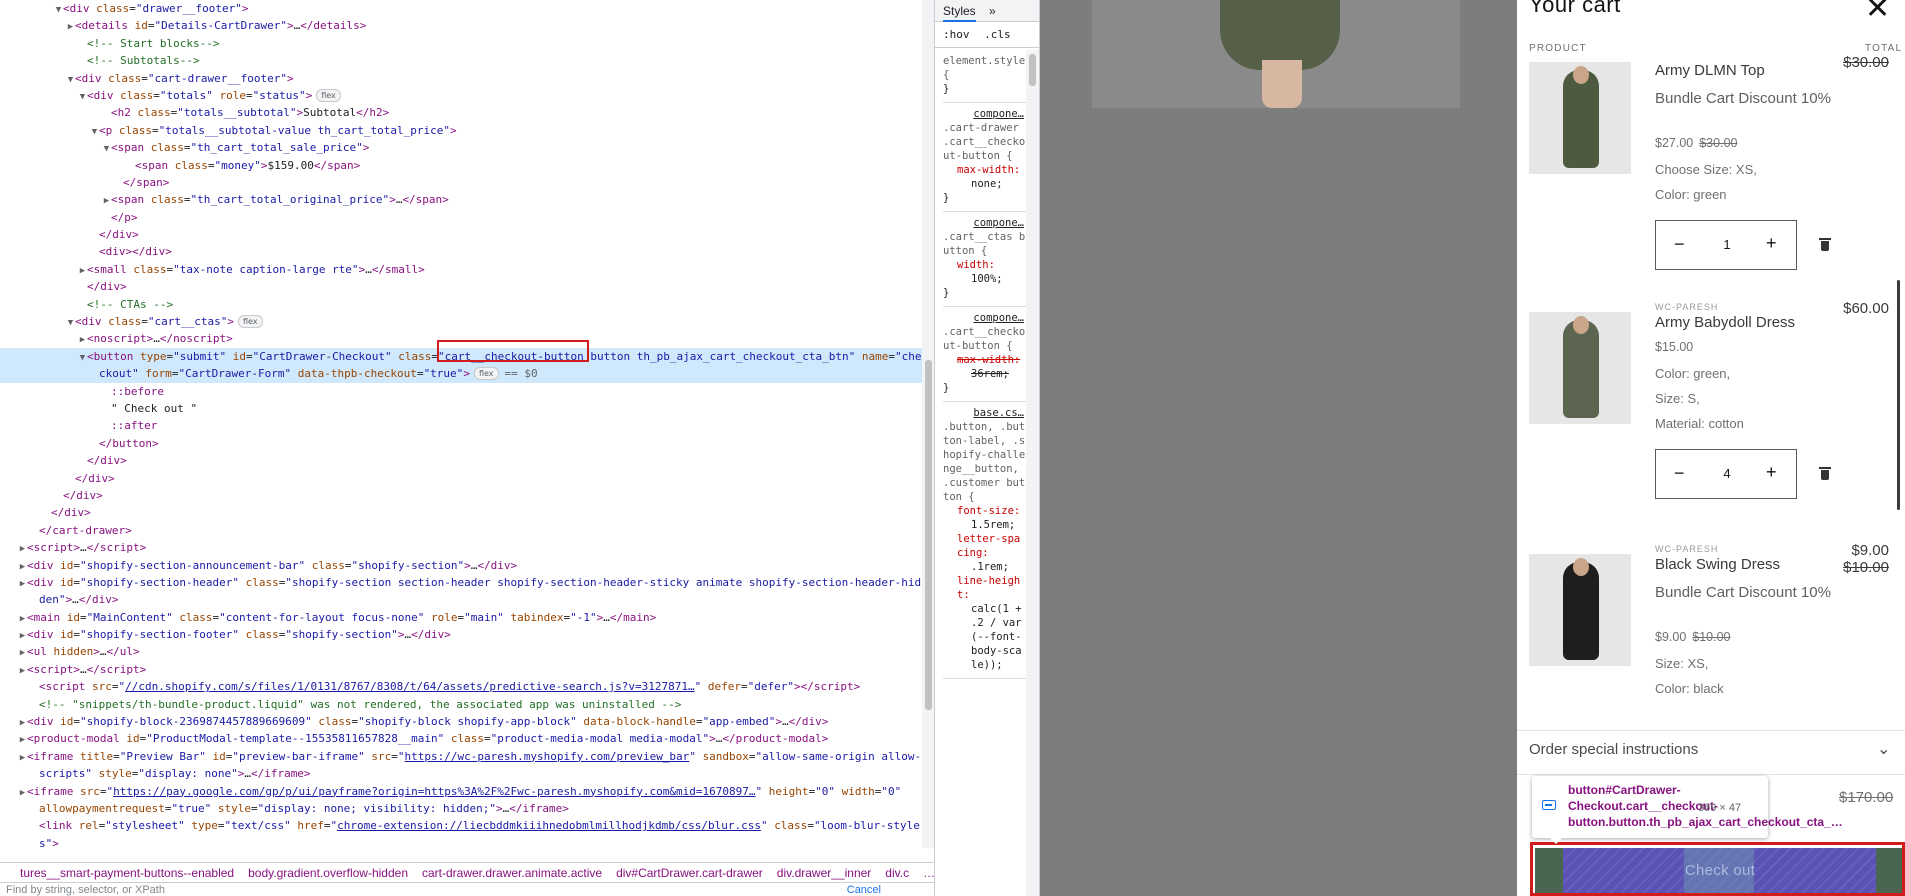 The image size is (1905, 896). What do you see at coordinates (984, 546) in the screenshot?
I see `css-property-name: letter-spacing:` at bounding box center [984, 546].